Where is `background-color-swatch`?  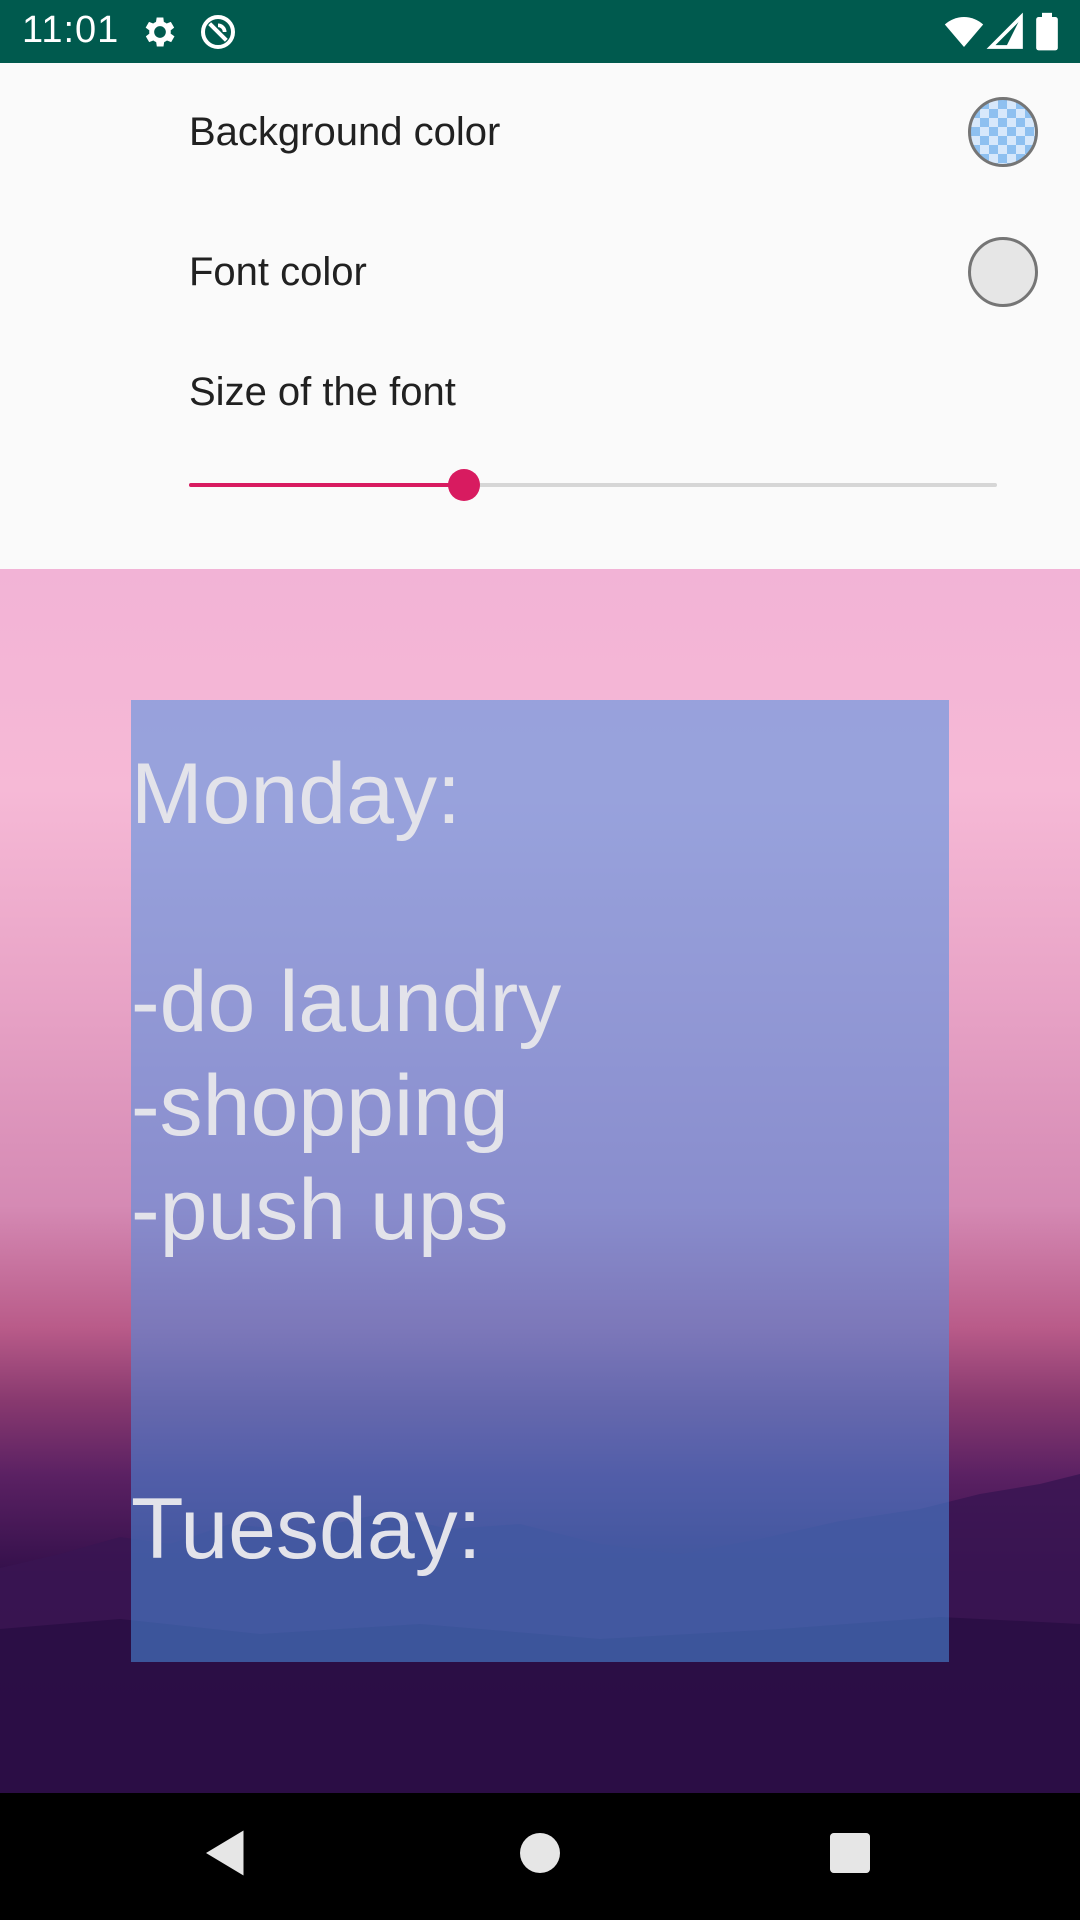
background-color-swatch is located at coordinates (1003, 132).